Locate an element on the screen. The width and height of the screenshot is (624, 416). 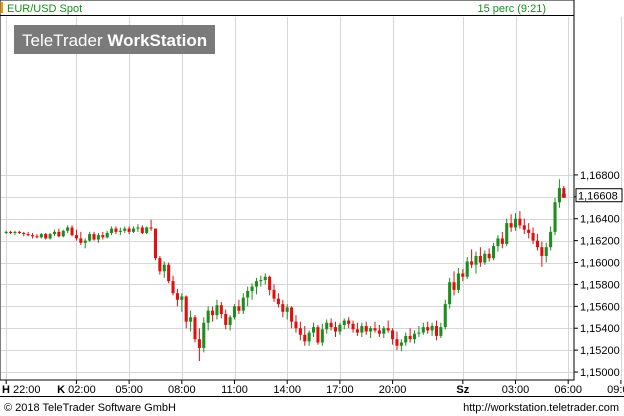
x-tick-label: 05:00 is located at coordinates (129, 390).